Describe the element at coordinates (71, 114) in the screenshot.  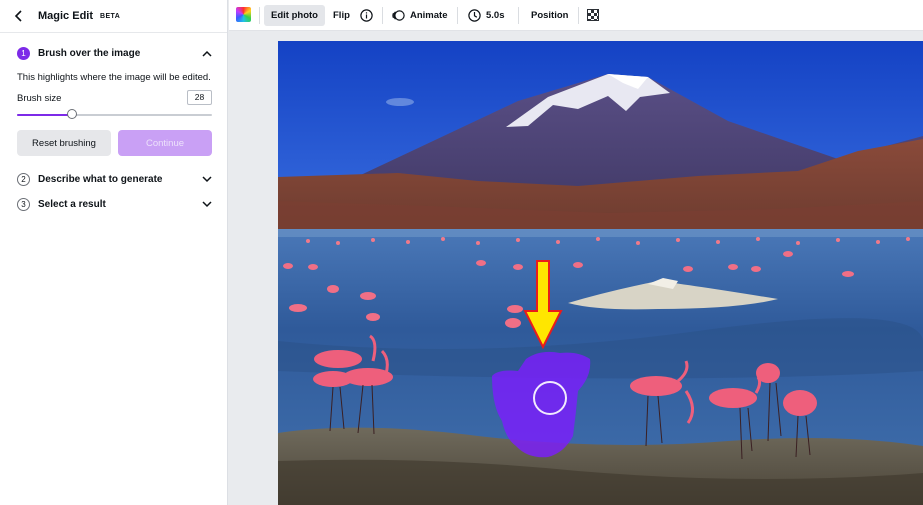
I see `slider-thumb` at that location.